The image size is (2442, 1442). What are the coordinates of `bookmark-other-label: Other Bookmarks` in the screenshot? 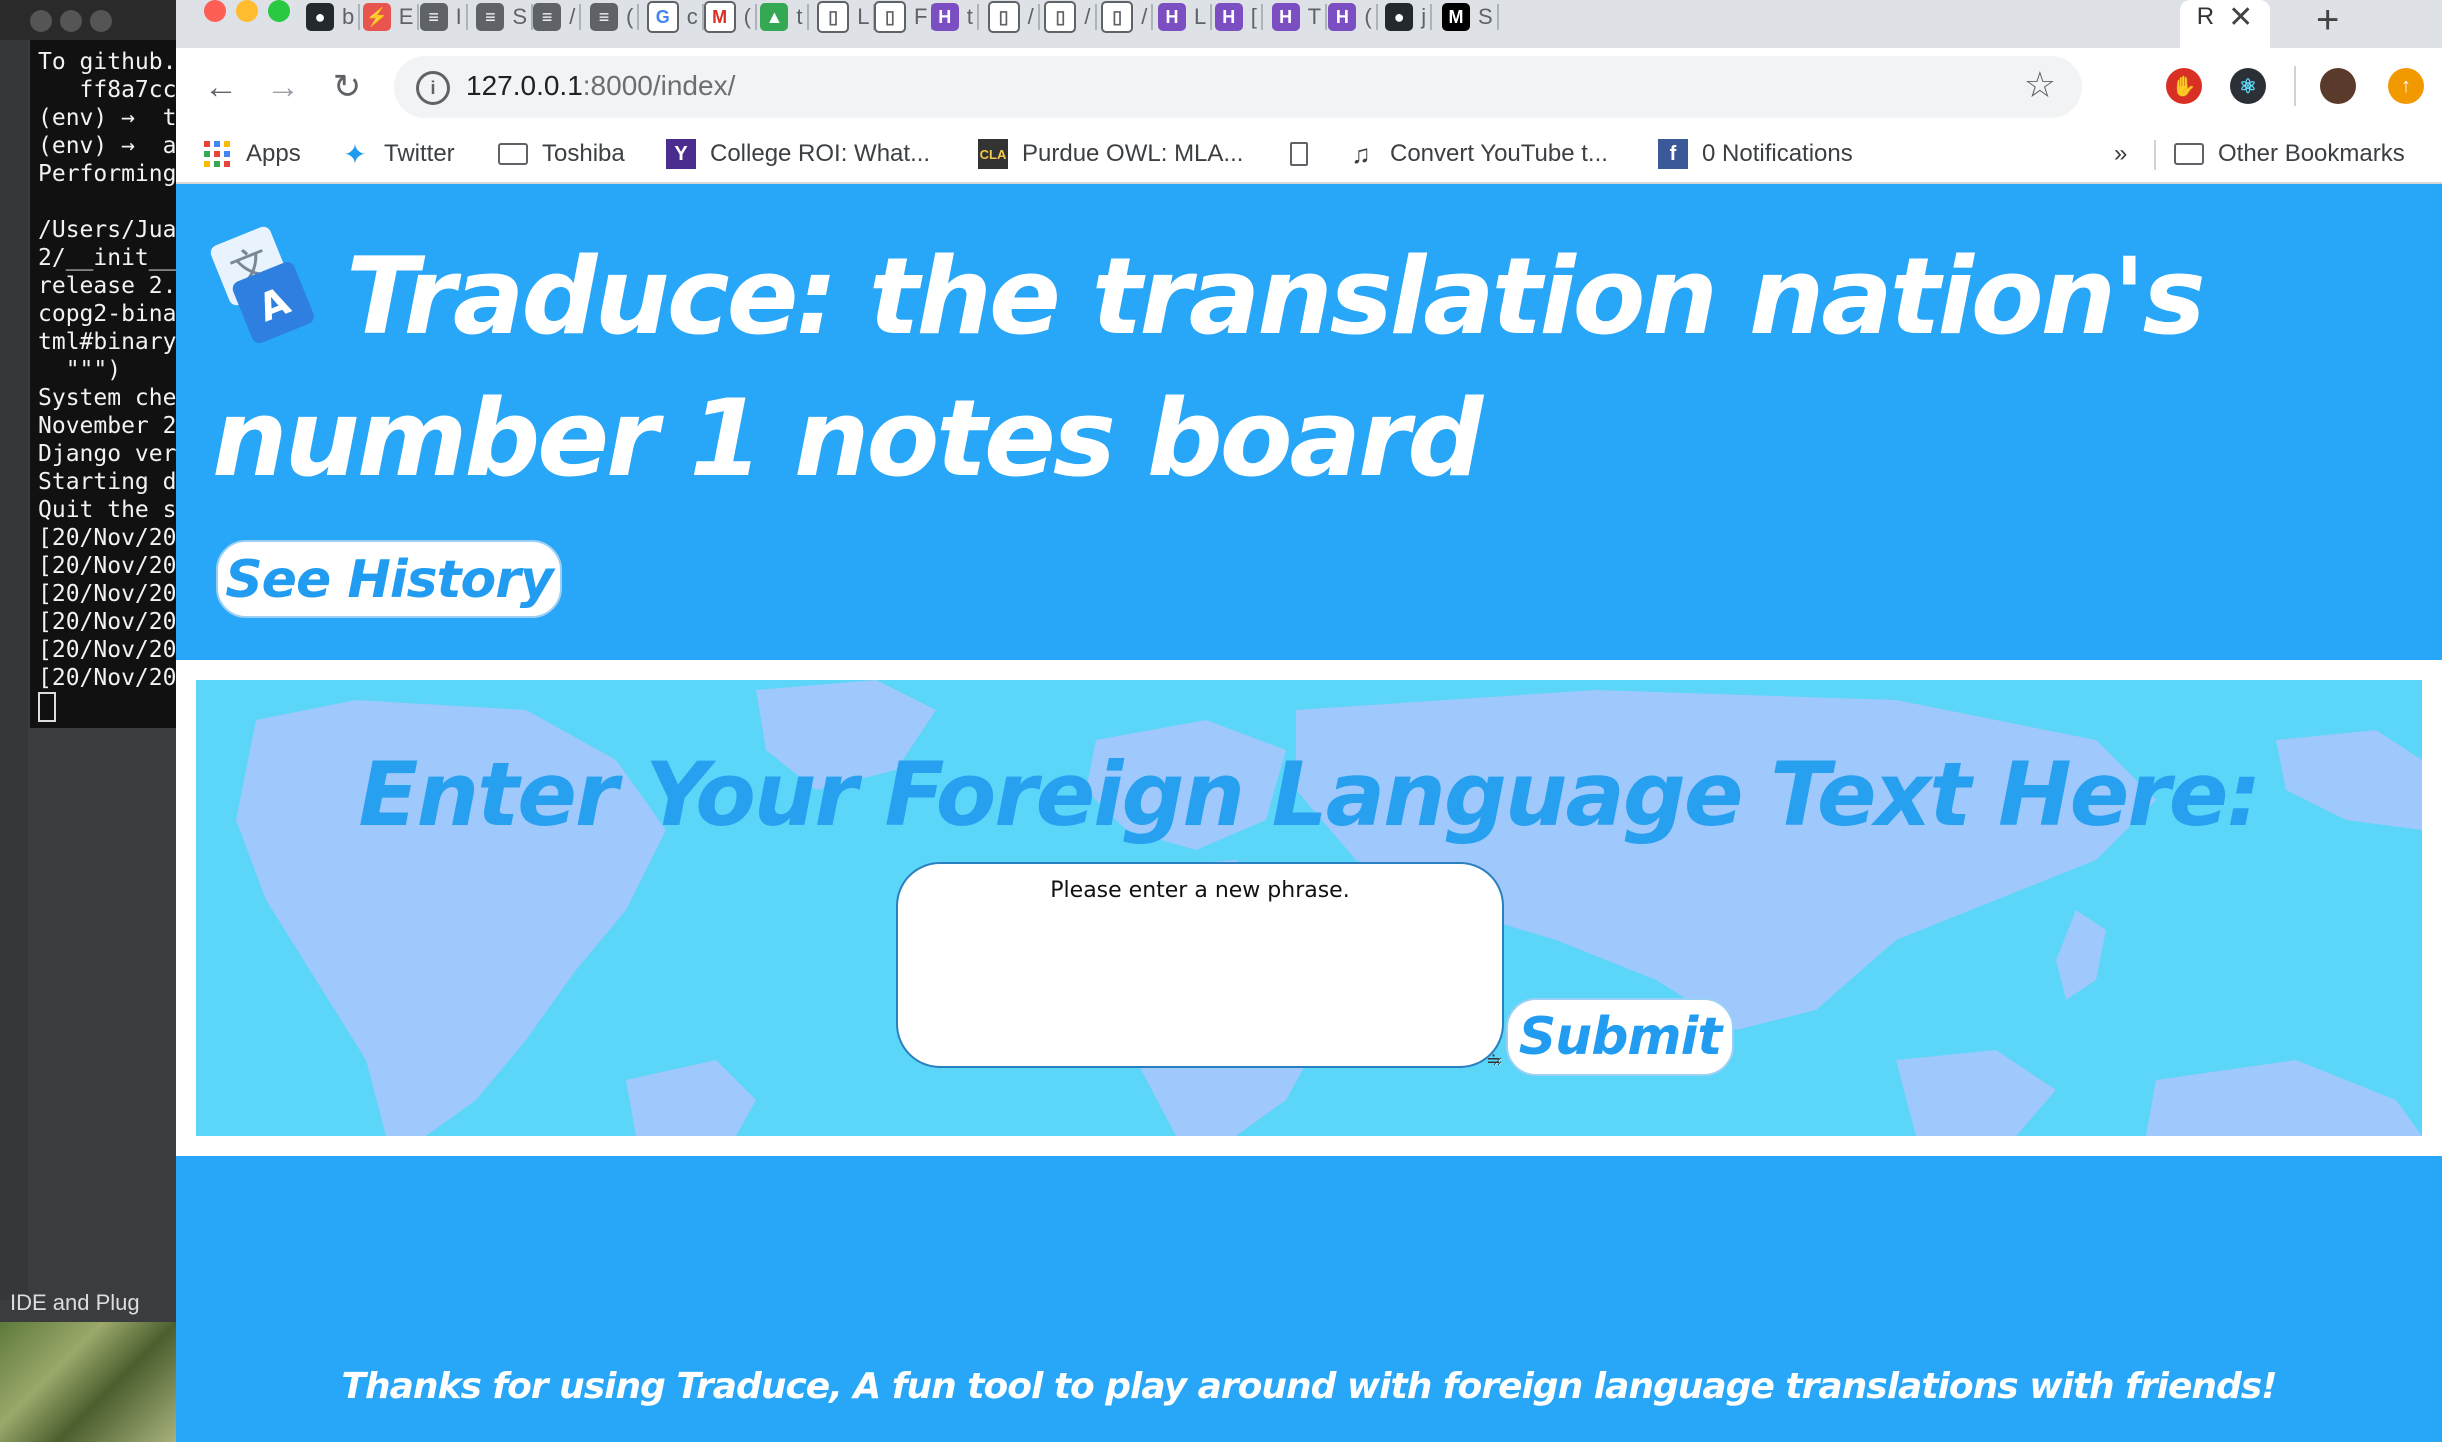 It's located at (2311, 153).